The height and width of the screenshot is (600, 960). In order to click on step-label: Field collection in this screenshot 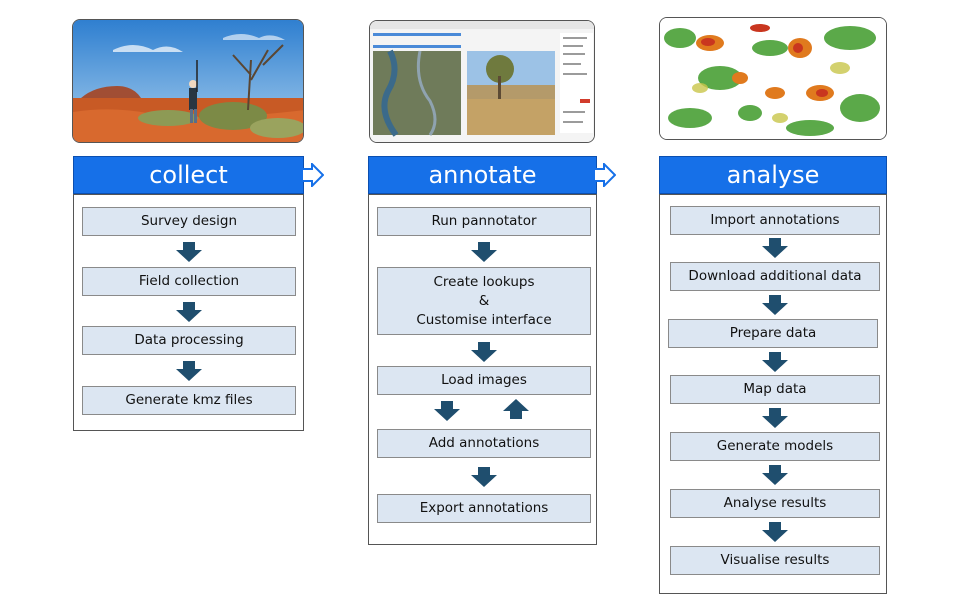, I will do `click(189, 281)`.